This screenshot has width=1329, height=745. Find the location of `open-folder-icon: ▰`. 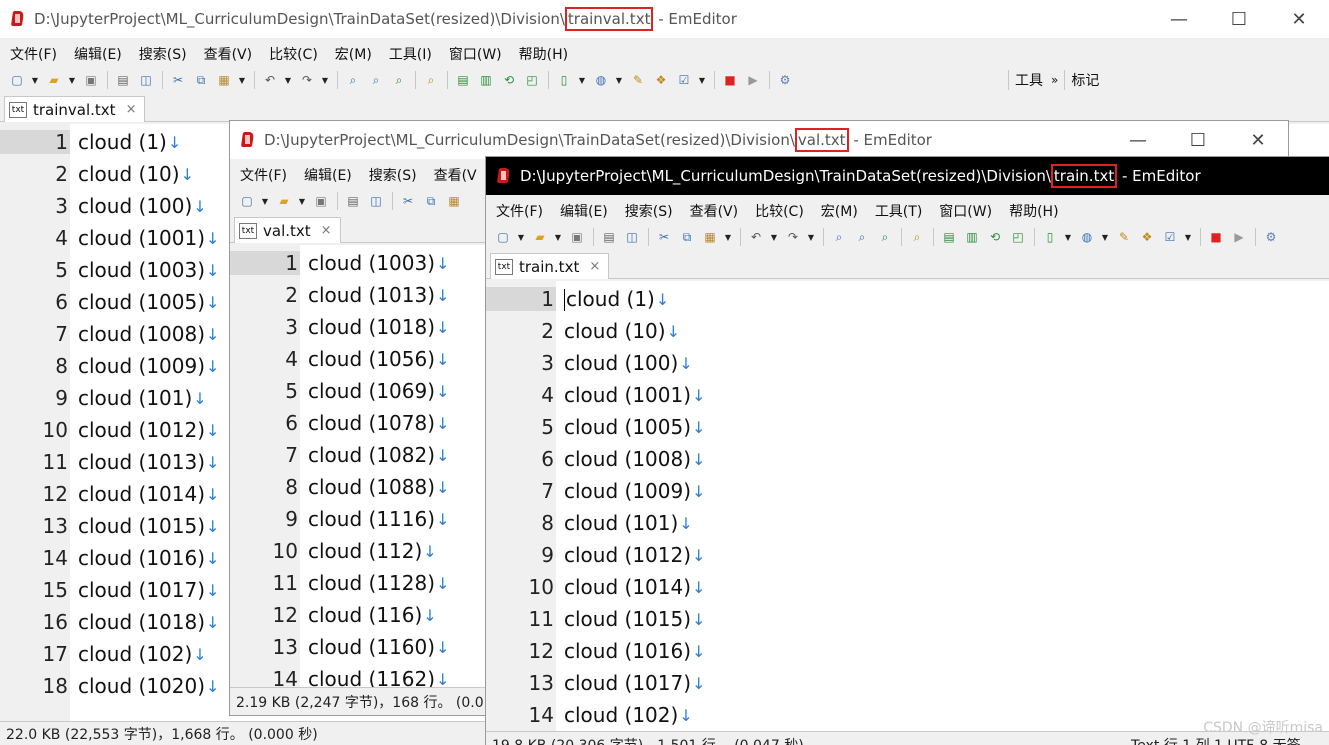

open-folder-icon: ▰ is located at coordinates (540, 237).